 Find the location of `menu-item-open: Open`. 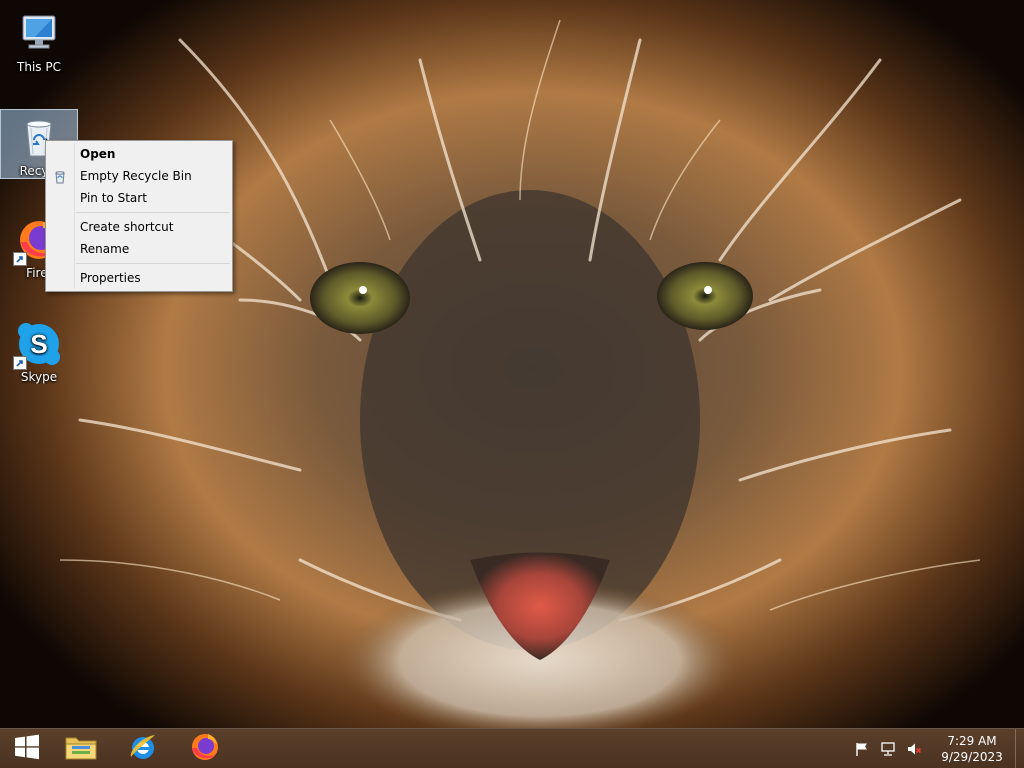

menu-item-open: Open is located at coordinates (139, 154).